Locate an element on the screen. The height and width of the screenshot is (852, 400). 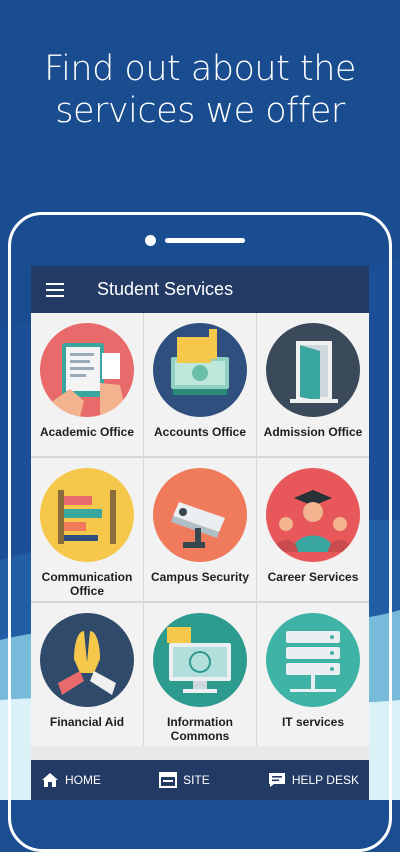
bottom-navigation: HOME SITE HELP DESK is located at coordinates (200, 780).